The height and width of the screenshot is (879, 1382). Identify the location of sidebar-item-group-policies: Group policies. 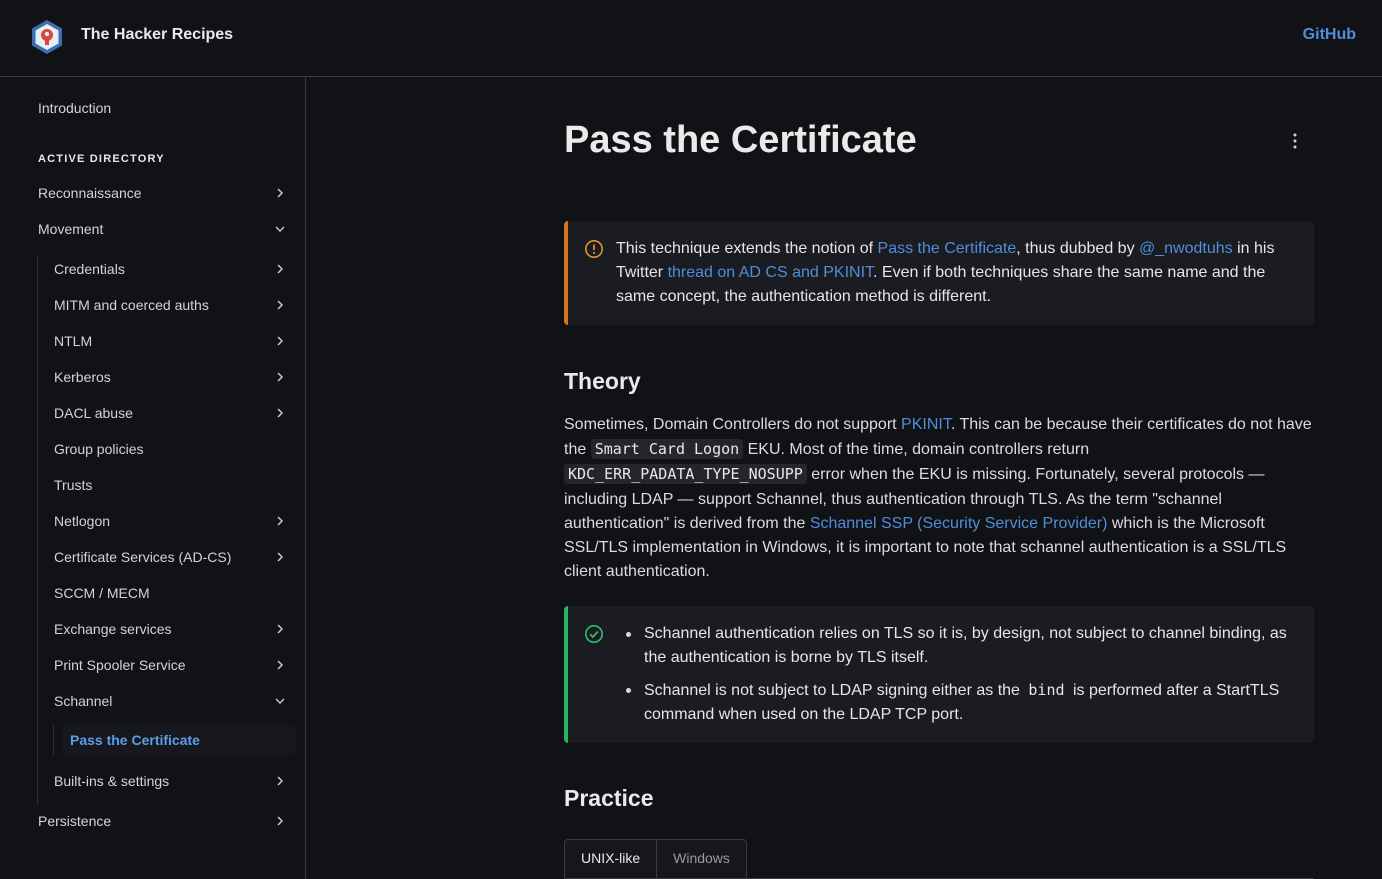
(170, 449).